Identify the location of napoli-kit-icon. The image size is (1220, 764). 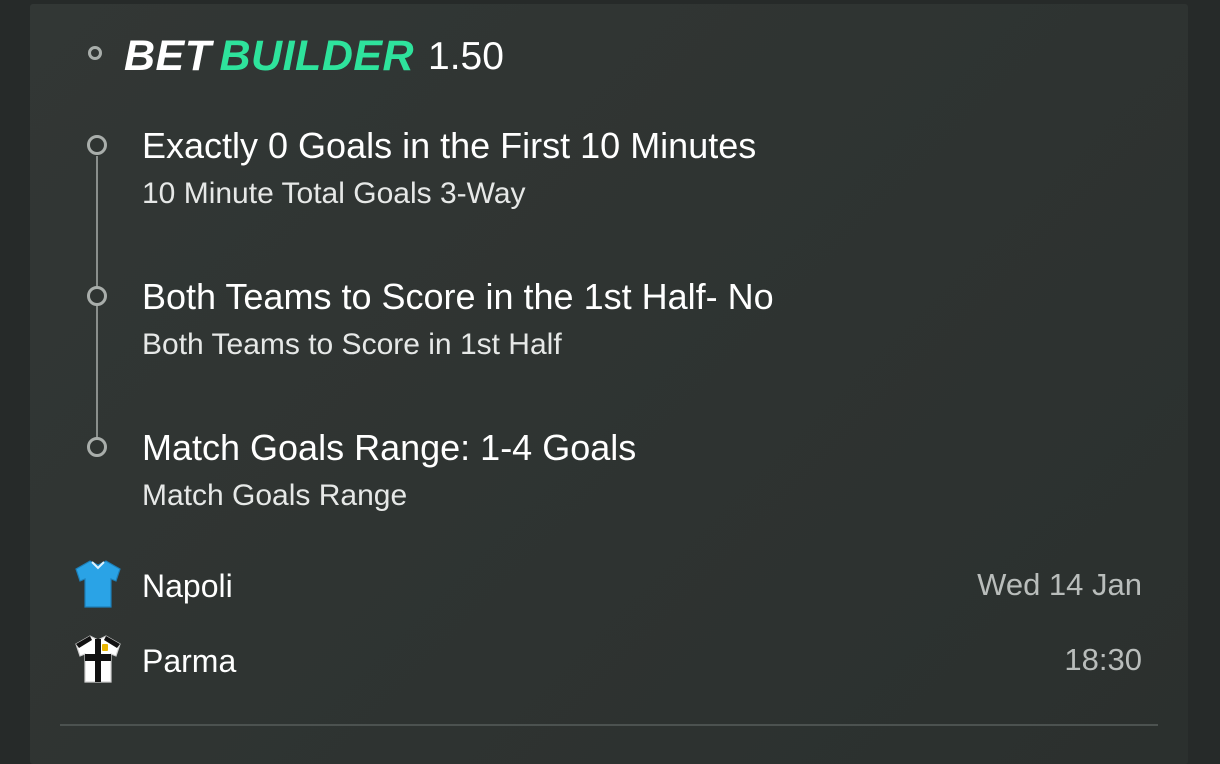
(98, 584).